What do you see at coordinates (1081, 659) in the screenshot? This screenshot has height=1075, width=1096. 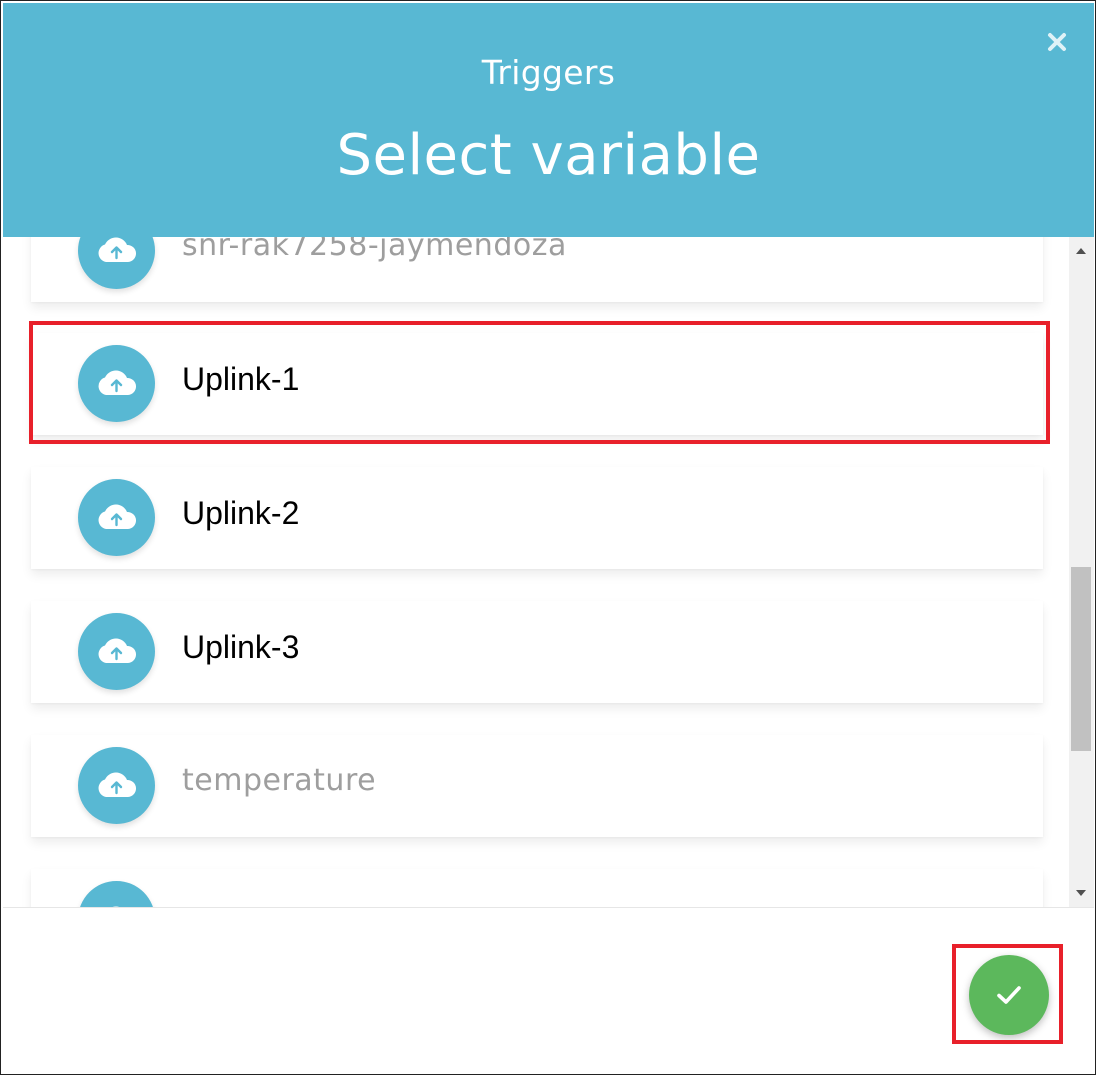 I see `scrollbar-thumb` at bounding box center [1081, 659].